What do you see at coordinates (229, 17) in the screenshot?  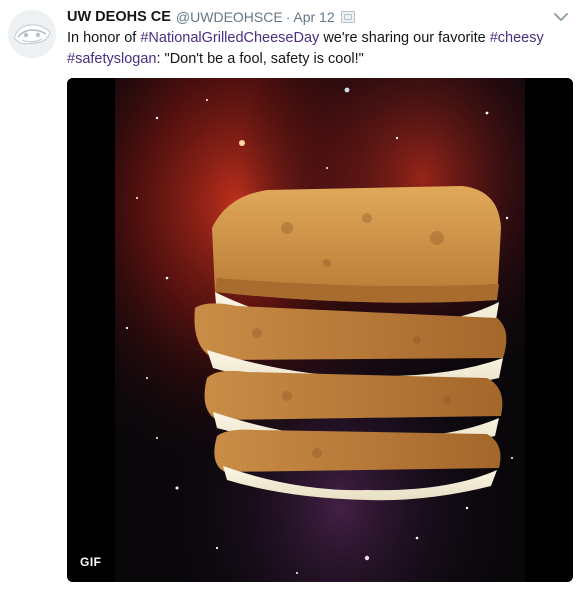 I see `user-handle: @UWDEOHSCE` at bounding box center [229, 17].